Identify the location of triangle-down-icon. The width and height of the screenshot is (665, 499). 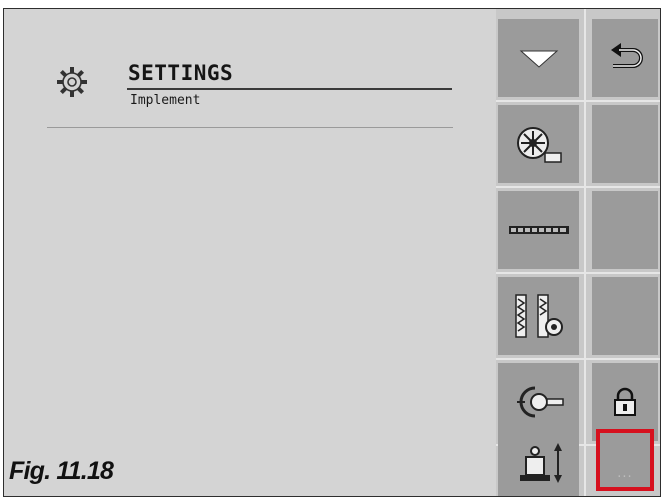
(539, 58).